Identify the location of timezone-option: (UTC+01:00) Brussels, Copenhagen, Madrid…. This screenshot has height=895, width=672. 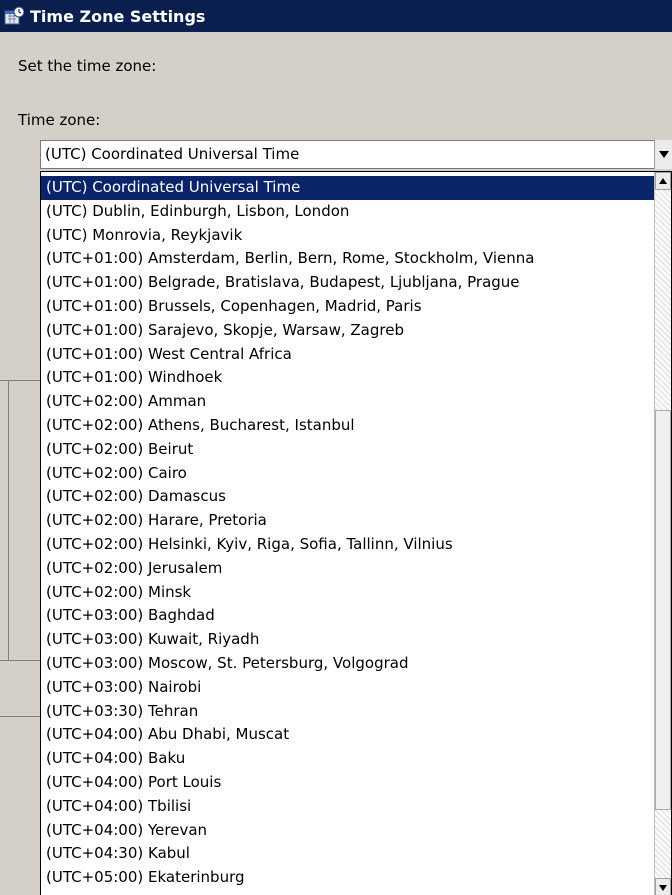
(348, 307).